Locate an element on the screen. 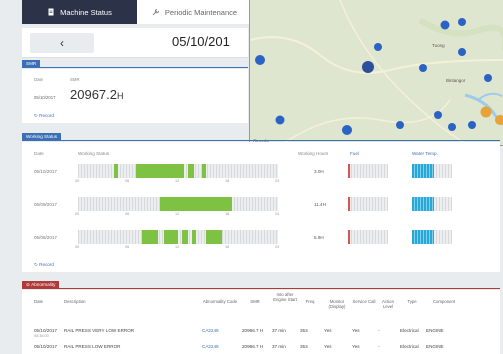  abnormality-cell-date: 05/10/2017 is located at coordinates (45, 346).